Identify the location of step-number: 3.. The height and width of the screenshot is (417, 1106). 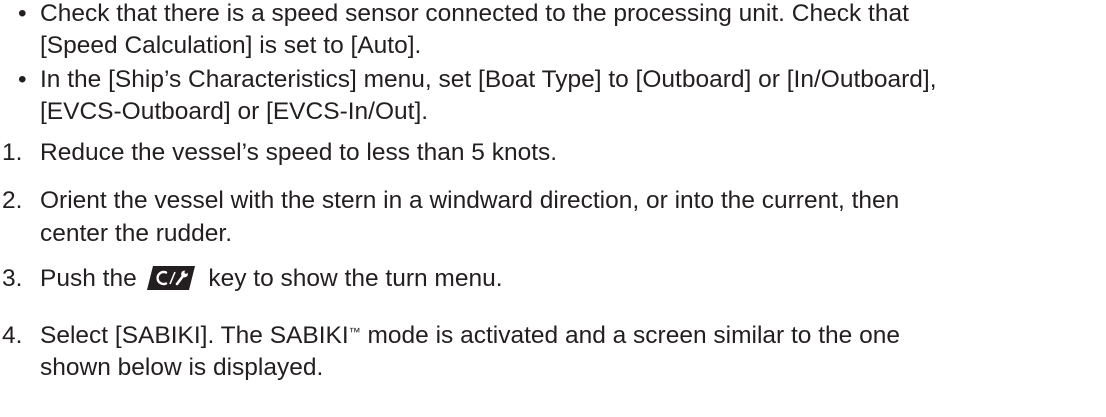
(12, 278).